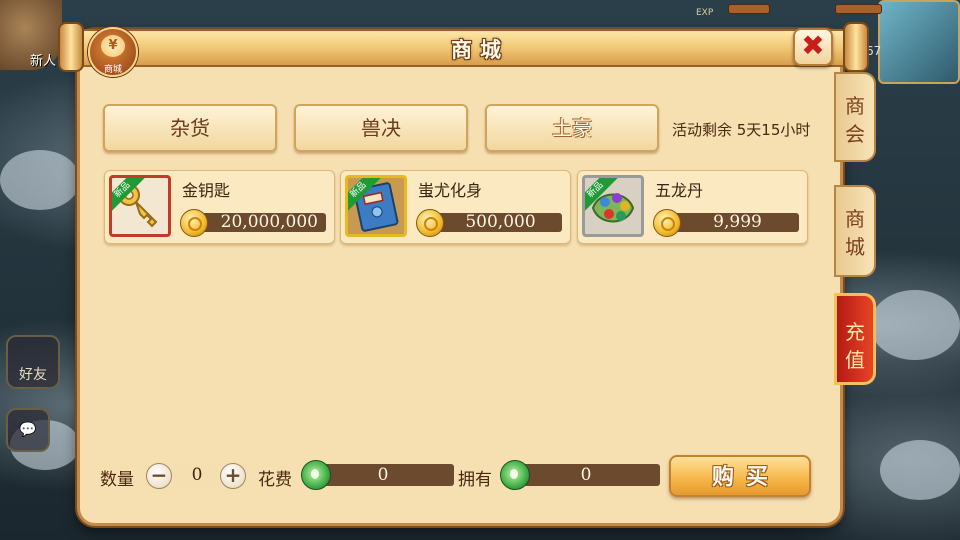 Image resolution: width=960 pixels, height=540 pixels. I want to click on cost-label: 花费, so click(275, 480).